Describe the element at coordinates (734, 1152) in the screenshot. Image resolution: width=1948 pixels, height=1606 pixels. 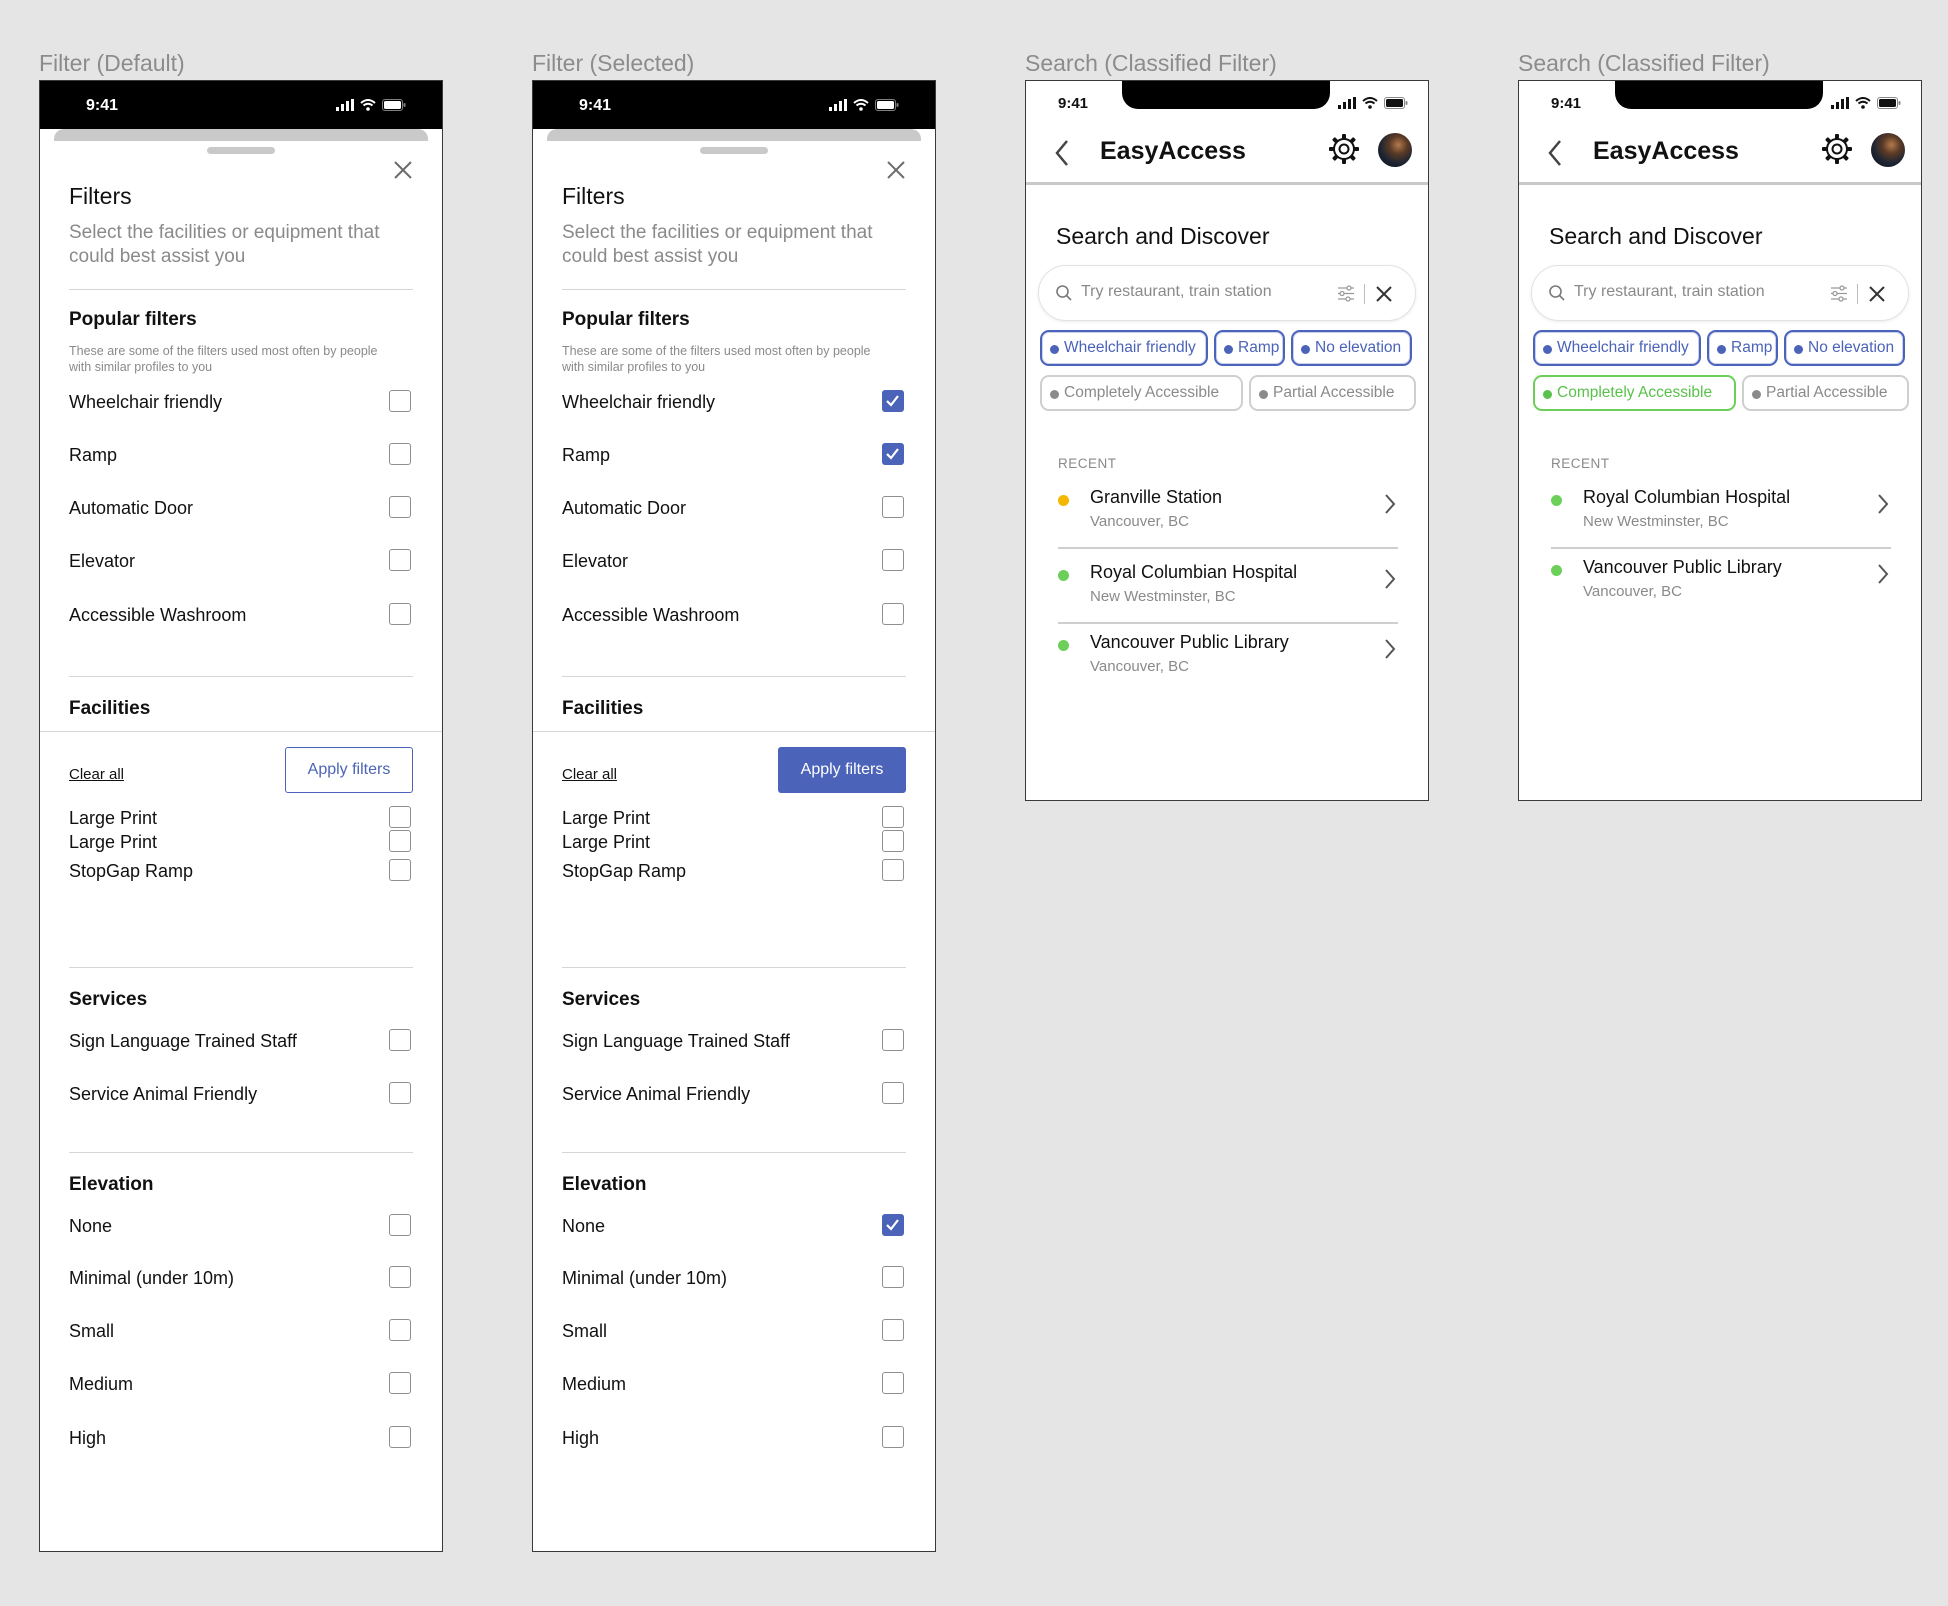
I see `divider` at that location.